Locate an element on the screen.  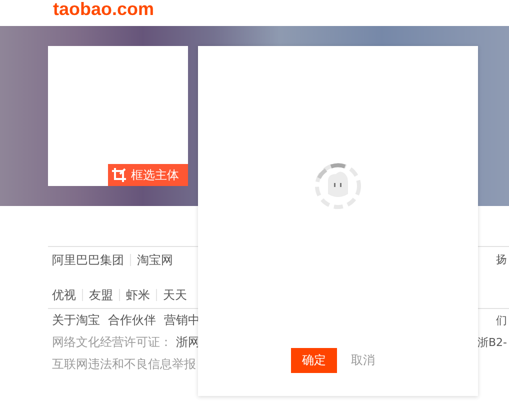
footer-text: 互联网违法和不良信息举报 is located at coordinates (123, 364).